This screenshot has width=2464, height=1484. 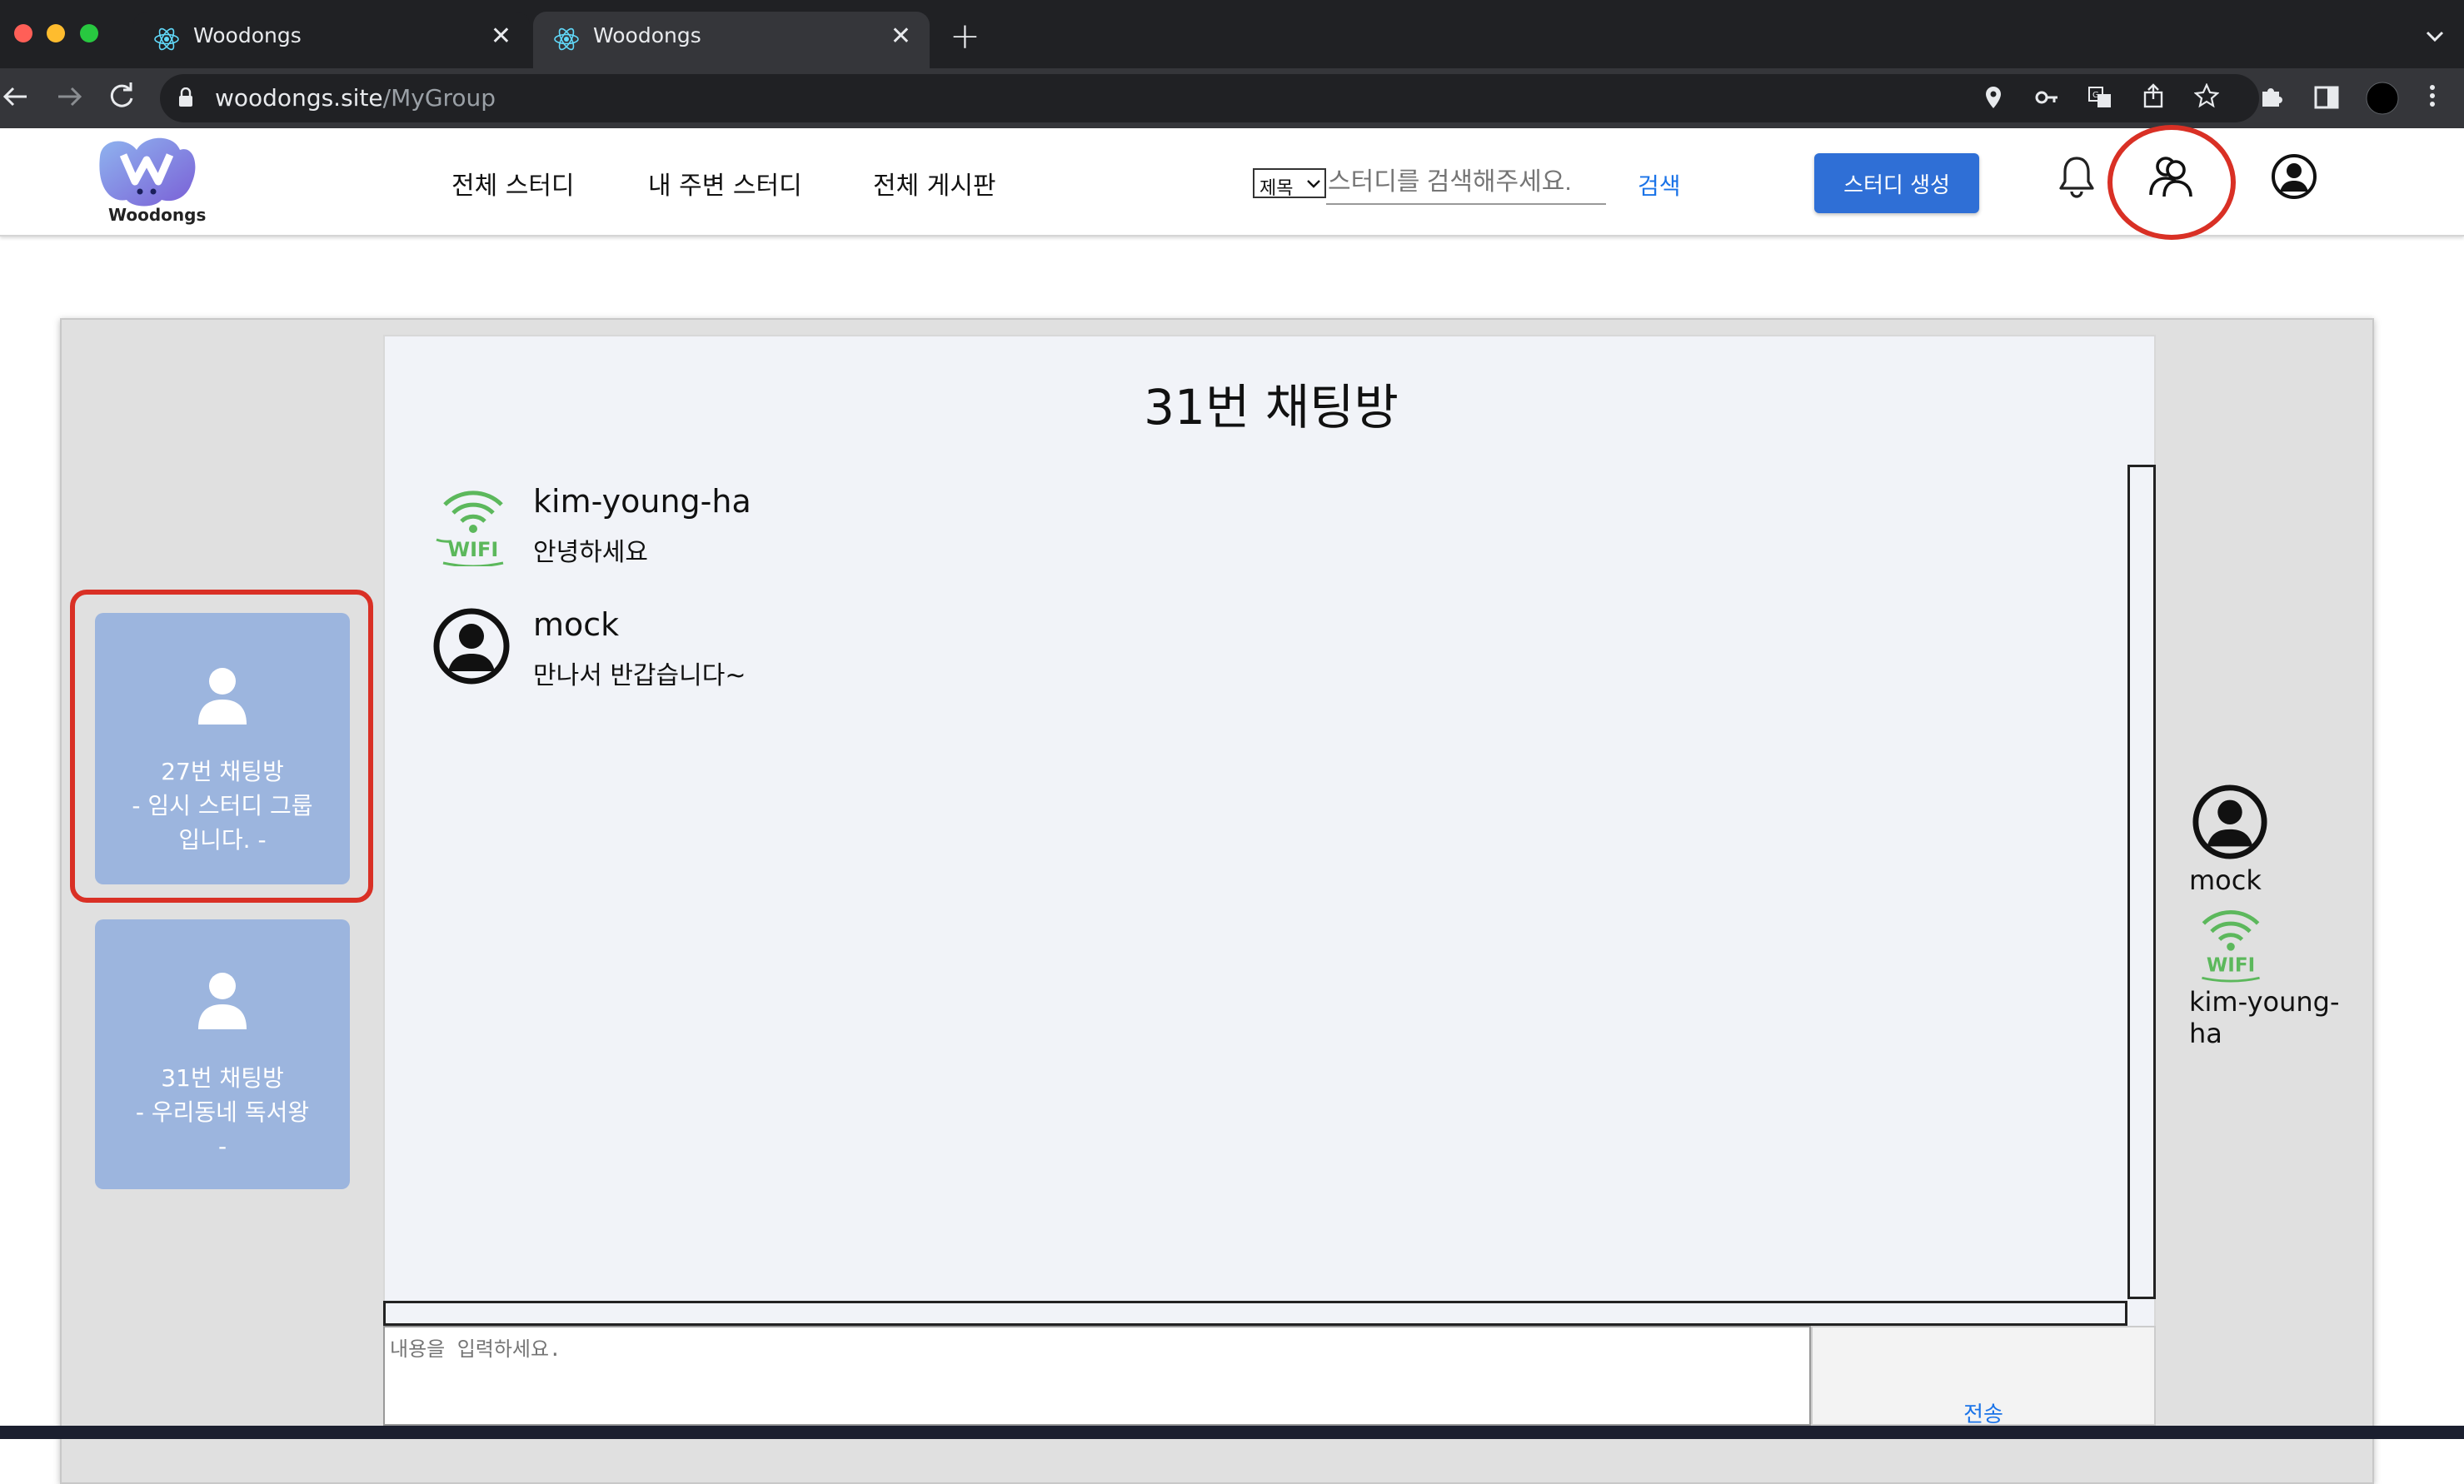 I want to click on url-path: /MyGroup, so click(x=439, y=98).